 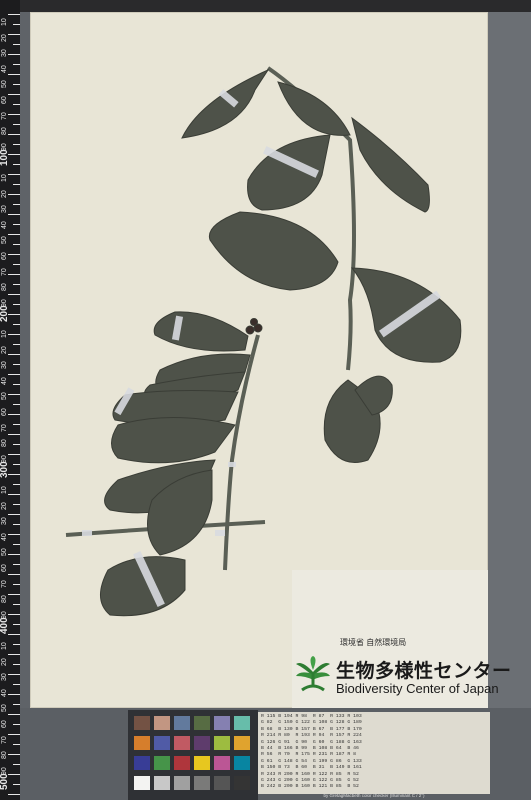 What do you see at coordinates (313, 674) in the screenshot?
I see `tree-logo-icon` at bounding box center [313, 674].